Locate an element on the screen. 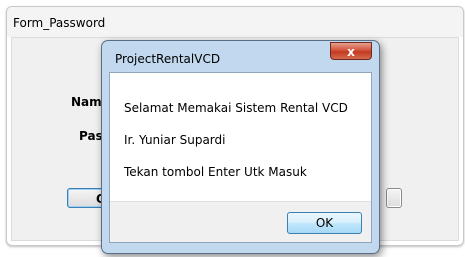 Image resolution: width=465 pixels, height=257 pixels. form-other-button is located at coordinates (394, 198).